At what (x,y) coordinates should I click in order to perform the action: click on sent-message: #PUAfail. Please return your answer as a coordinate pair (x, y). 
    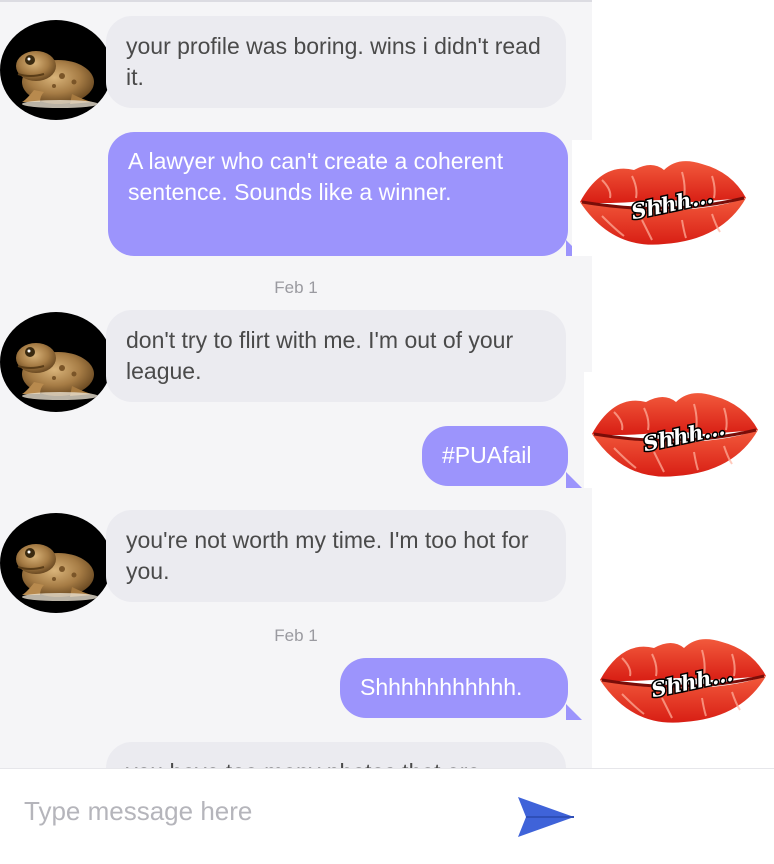
    Looking at the image, I should click on (495, 456).